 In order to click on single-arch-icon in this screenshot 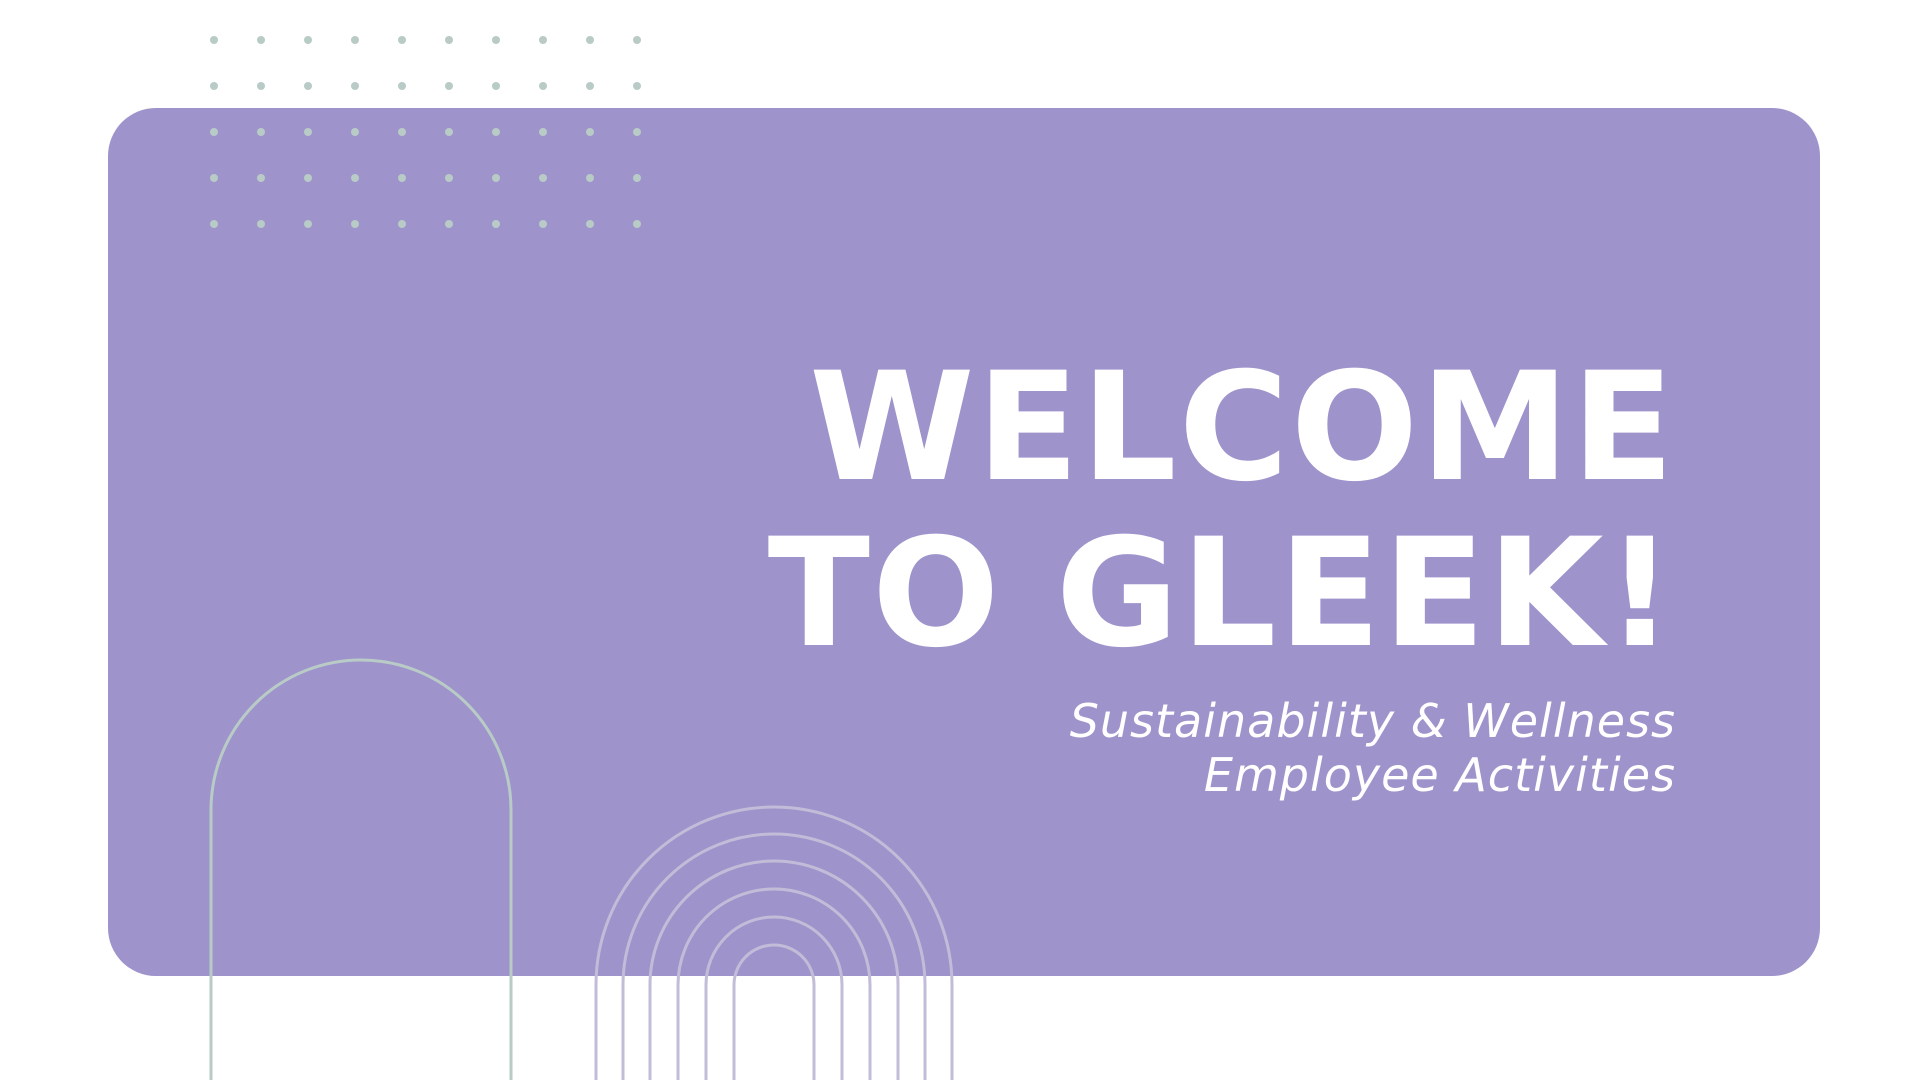, I will do `click(361, 869)`.